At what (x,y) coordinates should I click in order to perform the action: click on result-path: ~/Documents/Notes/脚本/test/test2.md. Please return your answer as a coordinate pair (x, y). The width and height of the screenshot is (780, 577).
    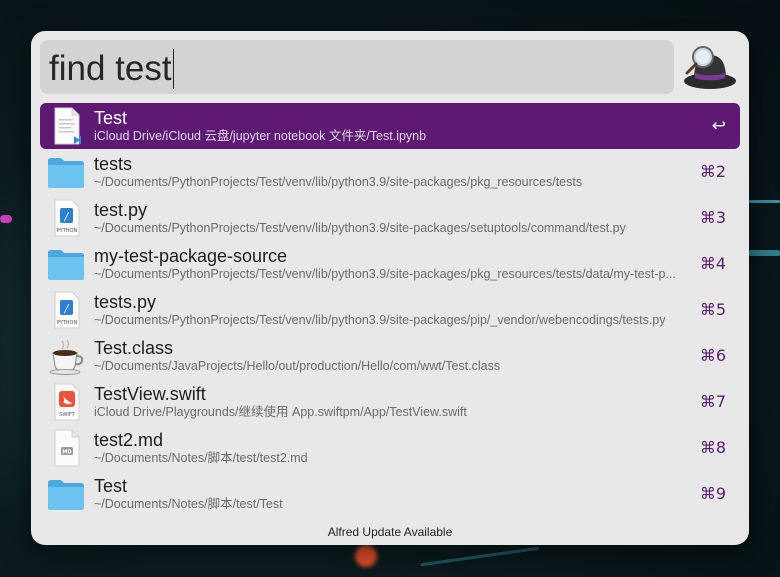
    Looking at the image, I should click on (201, 458).